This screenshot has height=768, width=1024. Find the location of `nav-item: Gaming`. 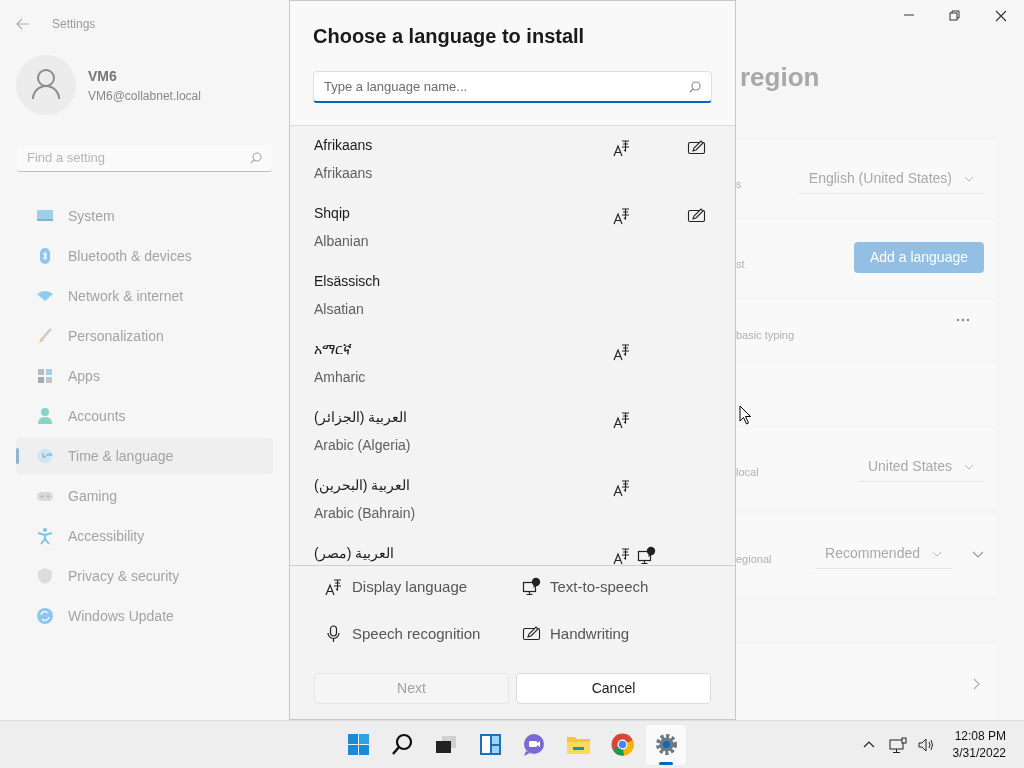

nav-item: Gaming is located at coordinates (144, 496).